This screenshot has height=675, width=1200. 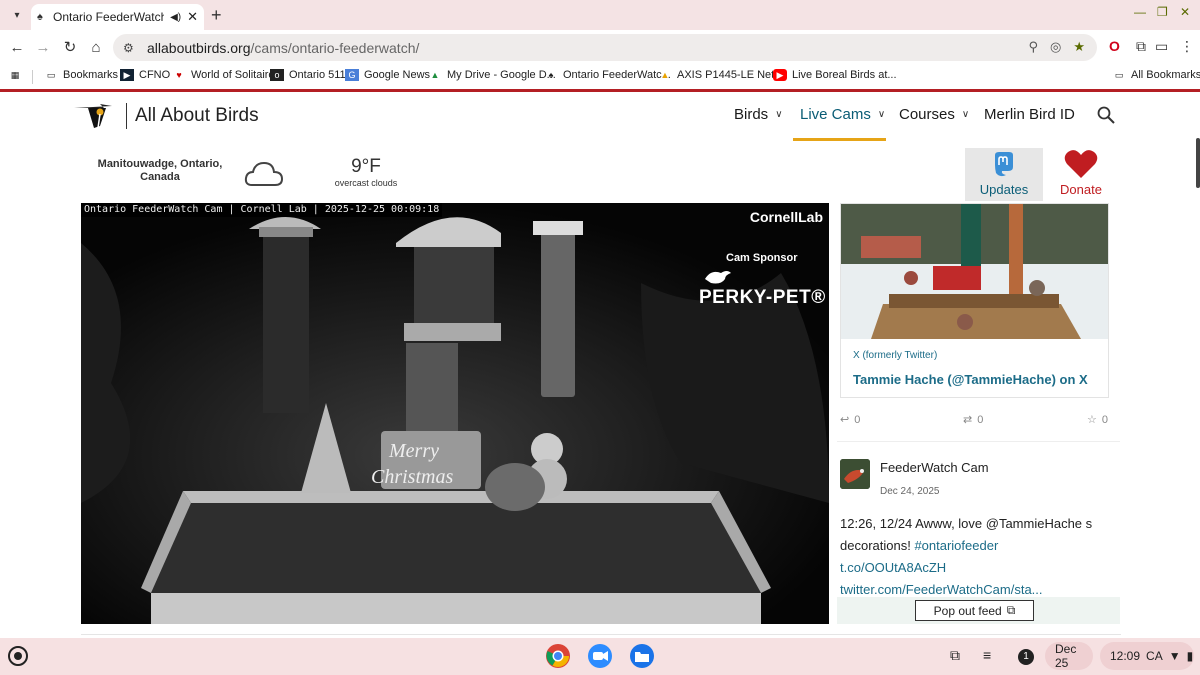 What do you see at coordinates (955, 655) in the screenshot?
I see `screen-capture-icon: ⧉` at bounding box center [955, 655].